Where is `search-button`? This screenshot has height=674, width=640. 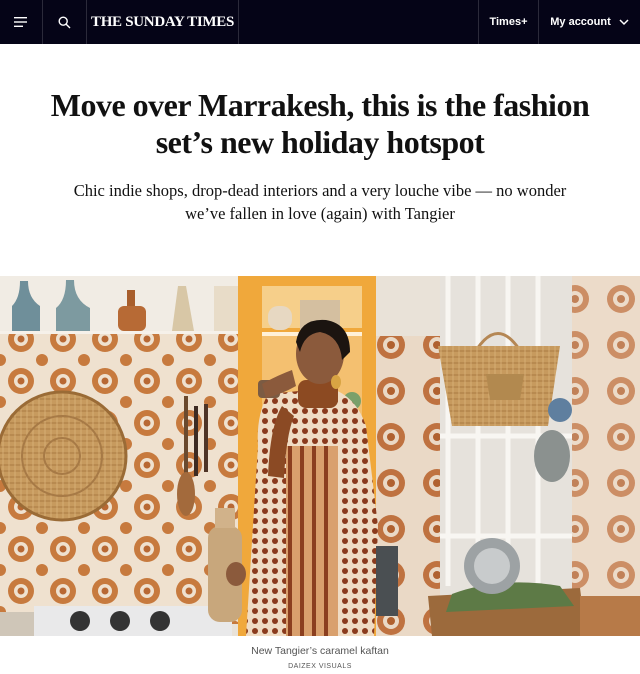 search-button is located at coordinates (65, 22).